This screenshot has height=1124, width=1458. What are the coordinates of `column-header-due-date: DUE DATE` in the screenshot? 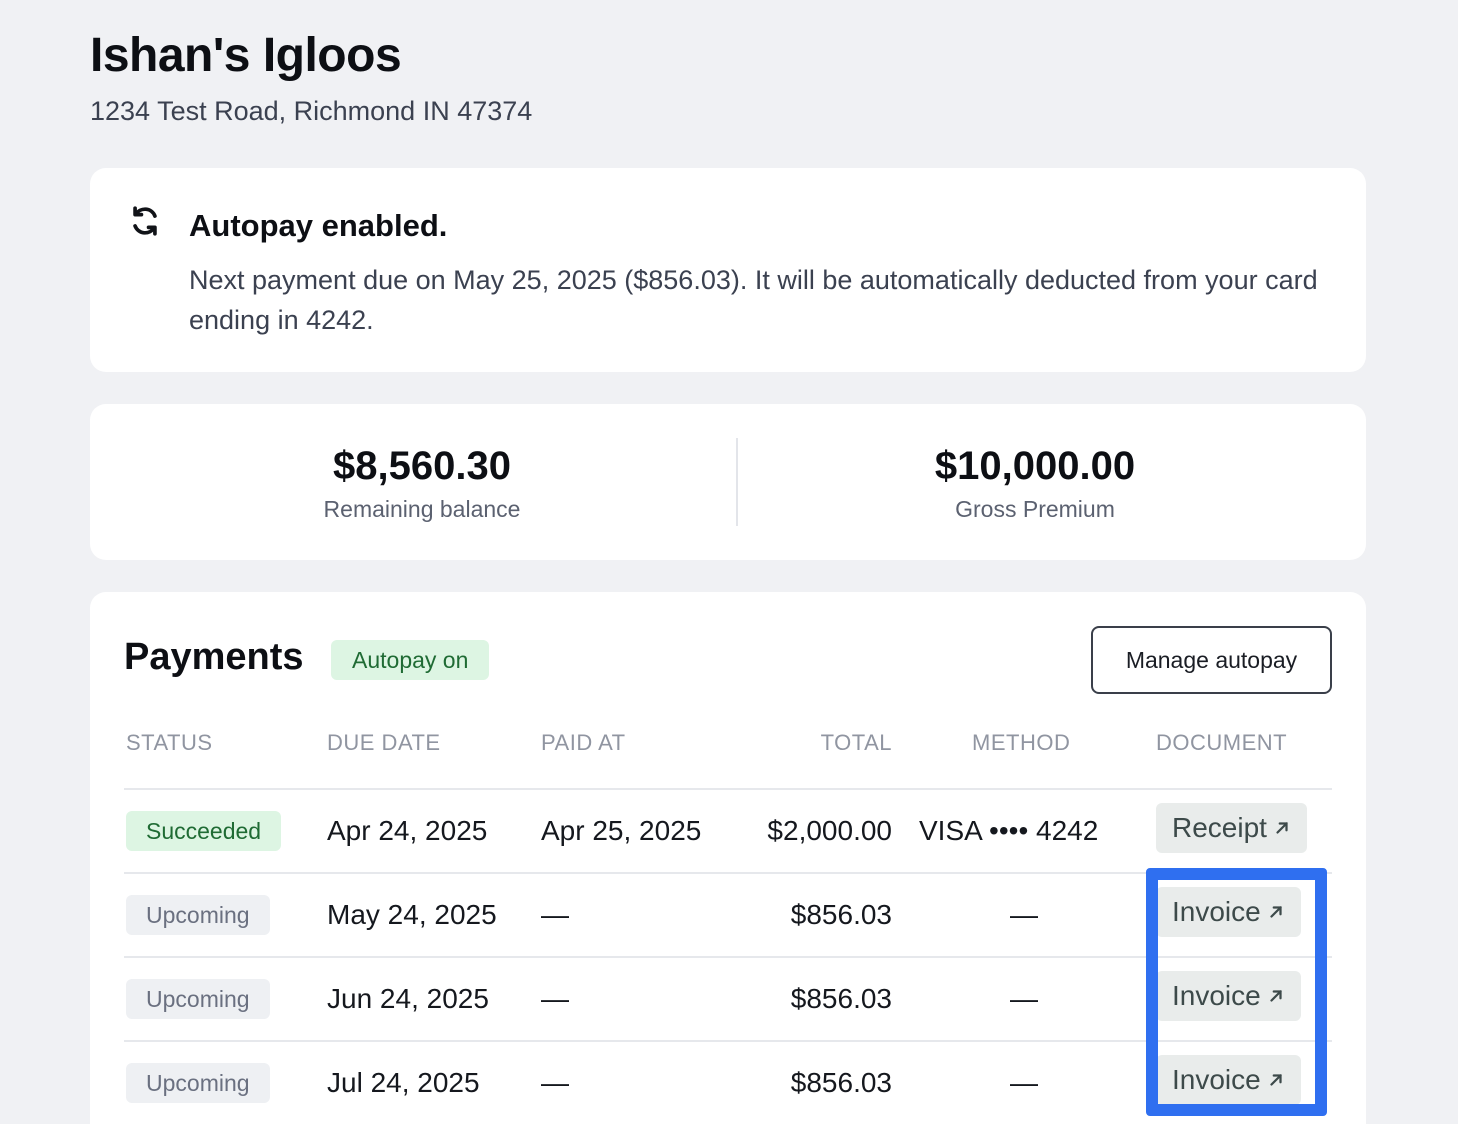 It's located at (384, 742).